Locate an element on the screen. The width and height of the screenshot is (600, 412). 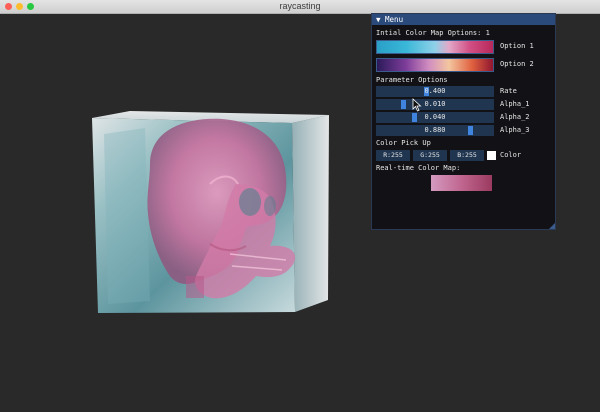
slider-value: 0.400 is located at coordinates (435, 91).